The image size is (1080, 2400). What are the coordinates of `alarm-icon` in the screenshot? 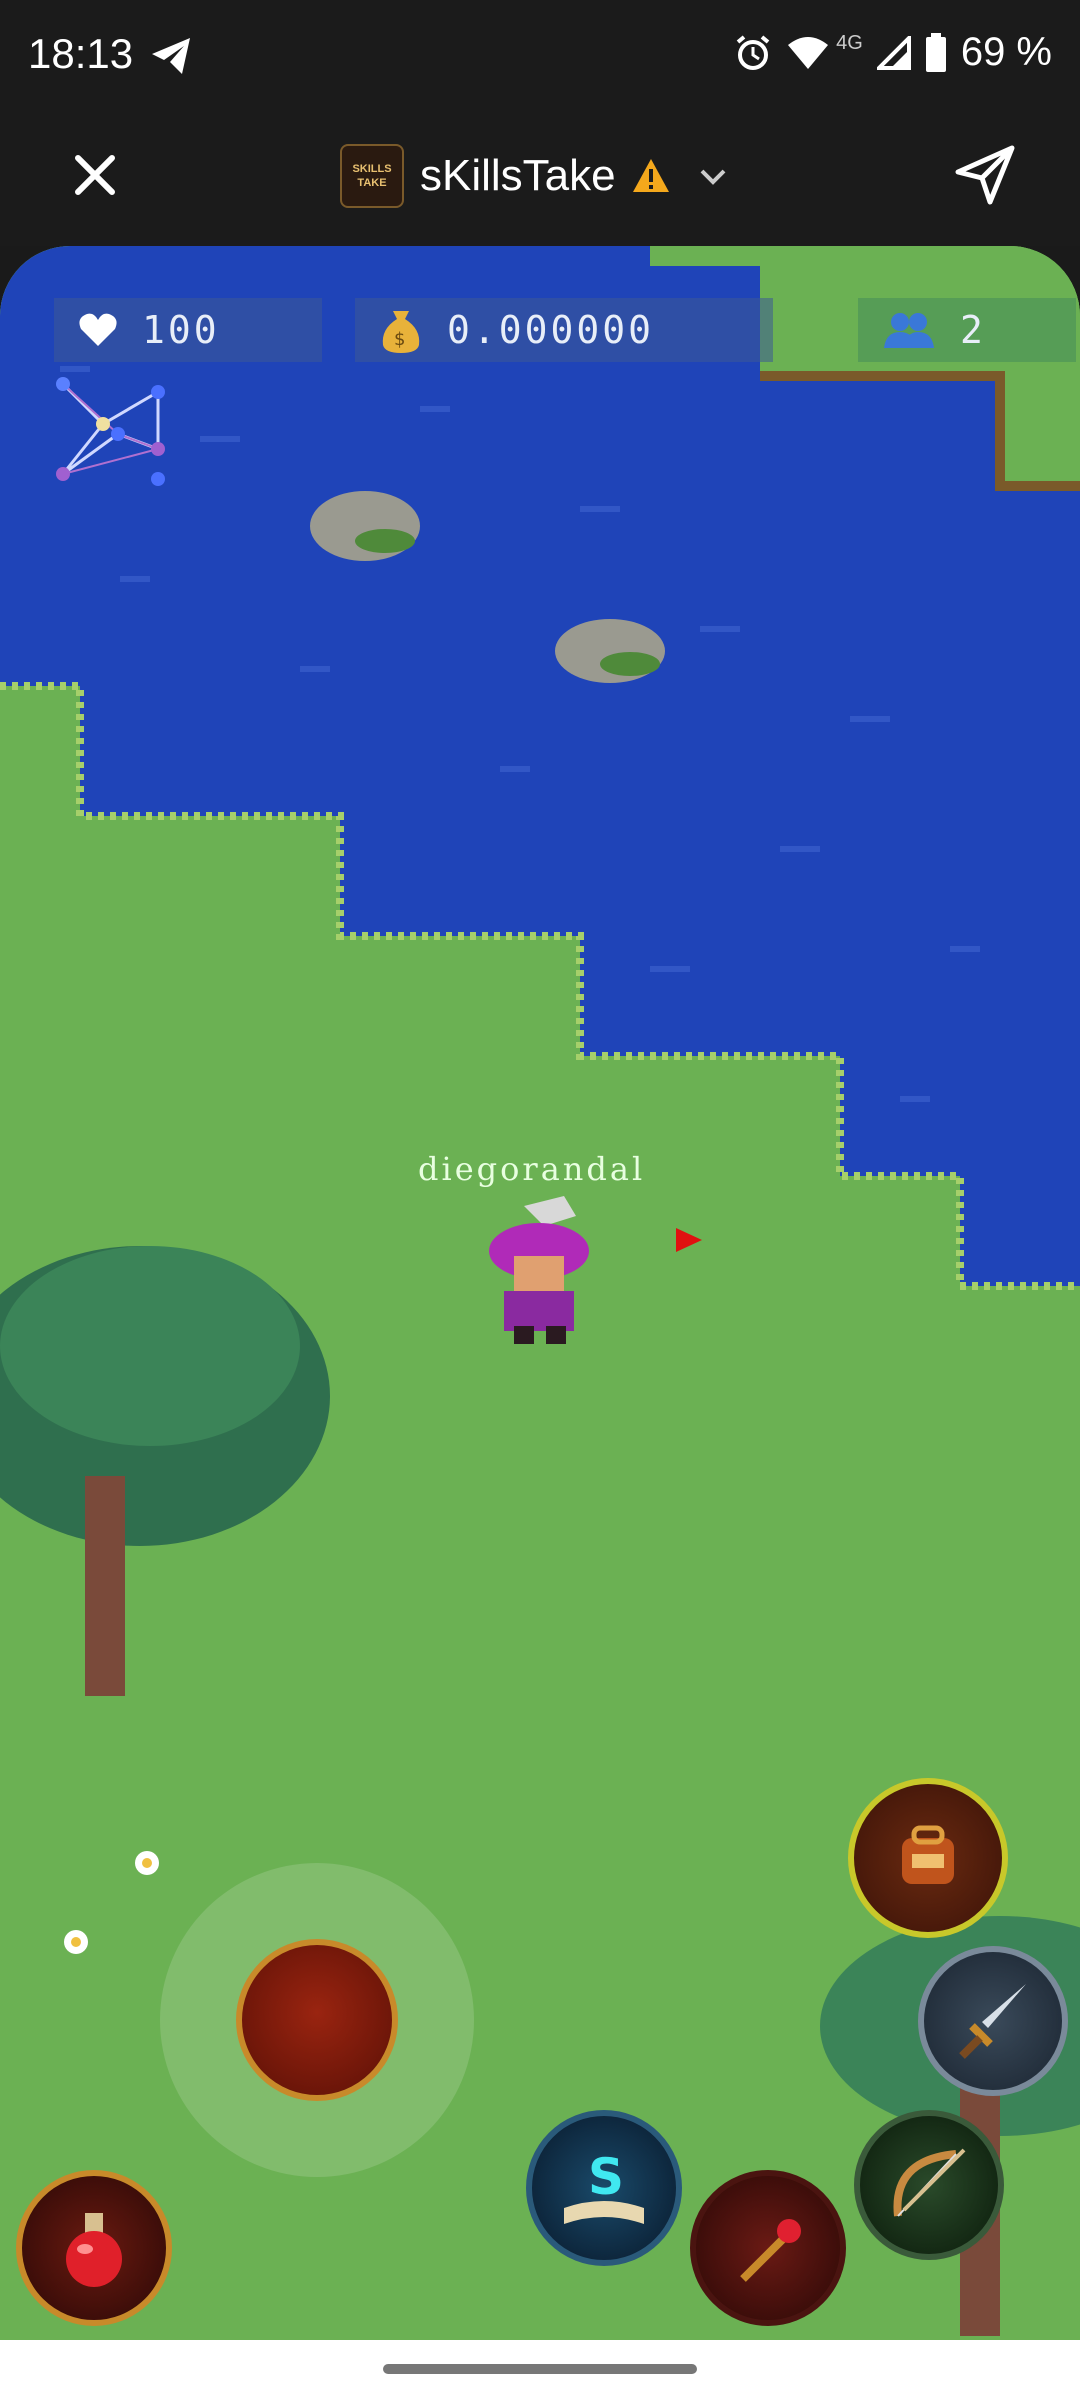 It's located at (753, 52).